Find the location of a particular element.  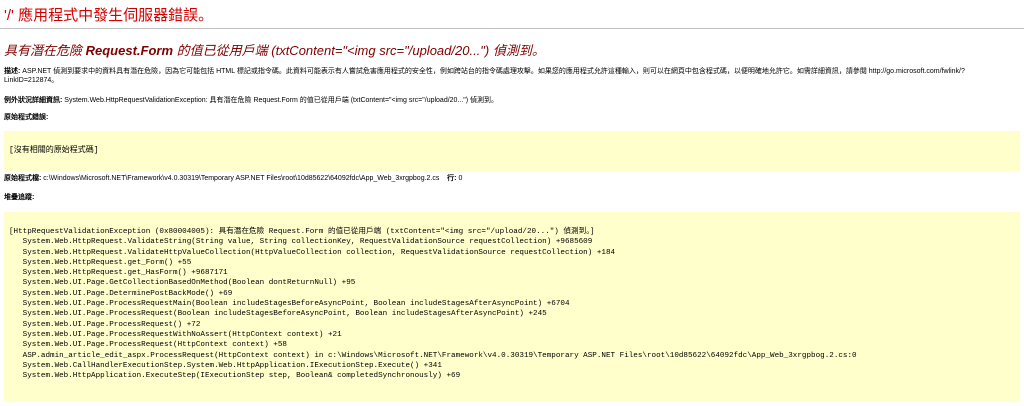

error-heading-prefix: 具有潛在危險 is located at coordinates (45, 50).